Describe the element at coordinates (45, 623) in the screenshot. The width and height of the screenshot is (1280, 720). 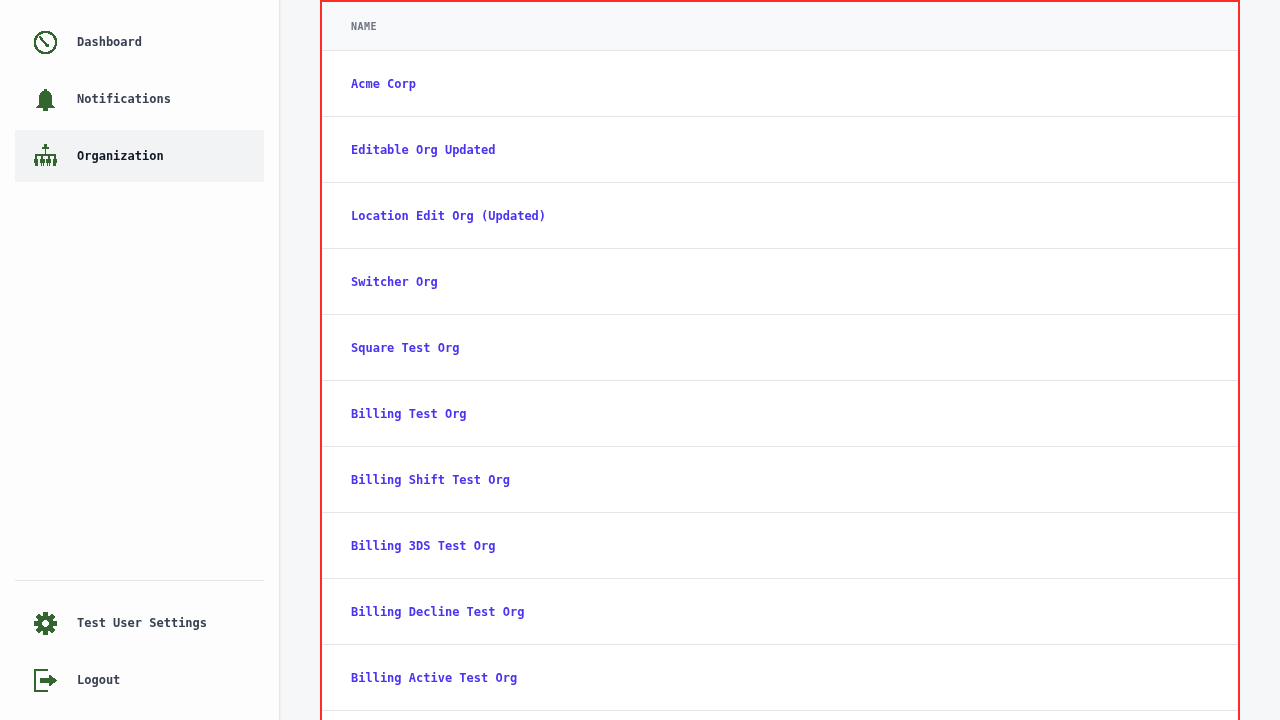
I see `settings-icon` at that location.